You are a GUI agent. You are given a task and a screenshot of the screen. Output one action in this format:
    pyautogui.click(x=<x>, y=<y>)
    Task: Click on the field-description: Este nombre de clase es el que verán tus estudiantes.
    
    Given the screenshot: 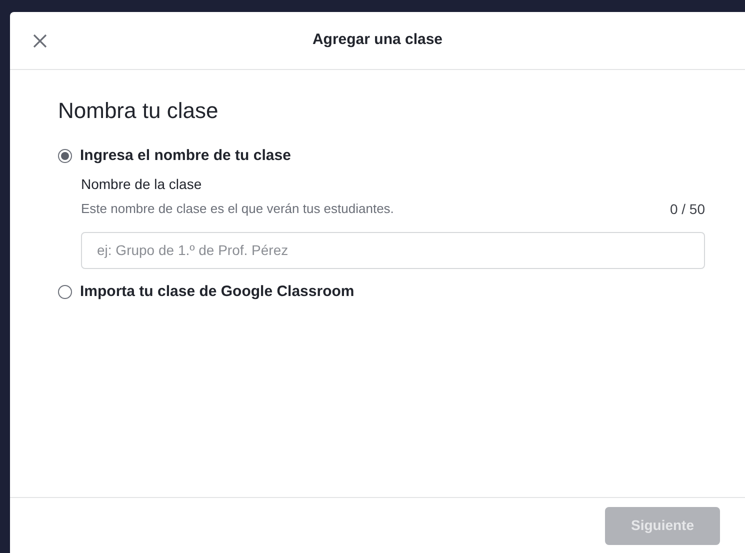 What is the action you would take?
    pyautogui.click(x=237, y=209)
    